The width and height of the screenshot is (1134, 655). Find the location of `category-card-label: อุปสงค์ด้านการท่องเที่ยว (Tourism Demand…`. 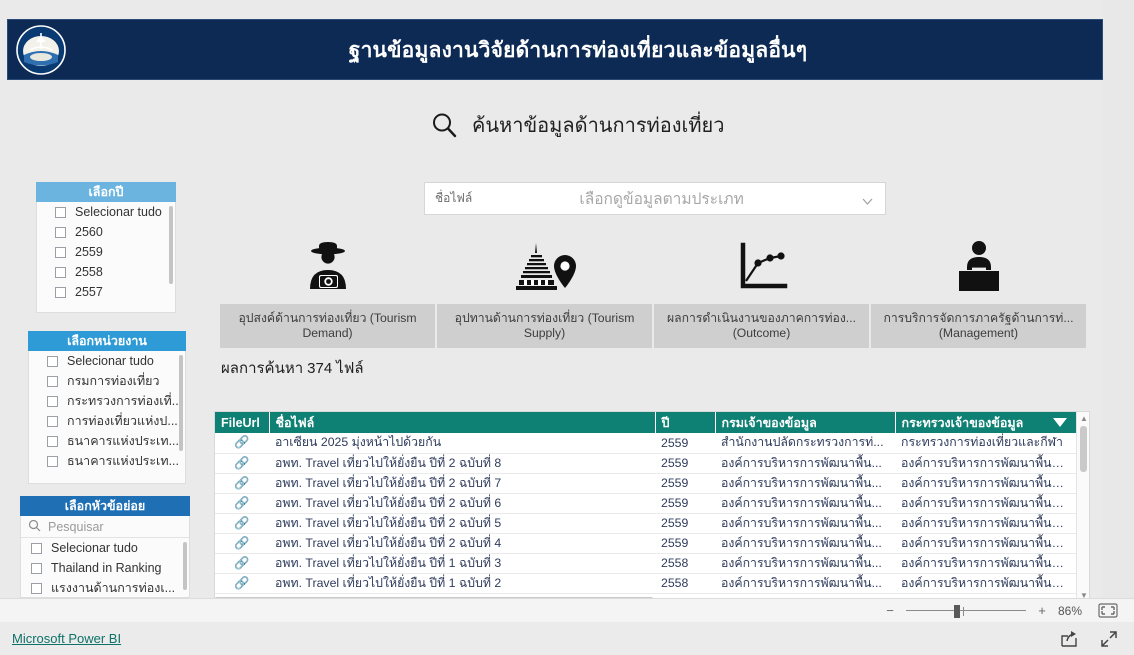

category-card-label: อุปสงค์ด้านการท่องเที่ยว (Tourism Demand… is located at coordinates (327, 326).